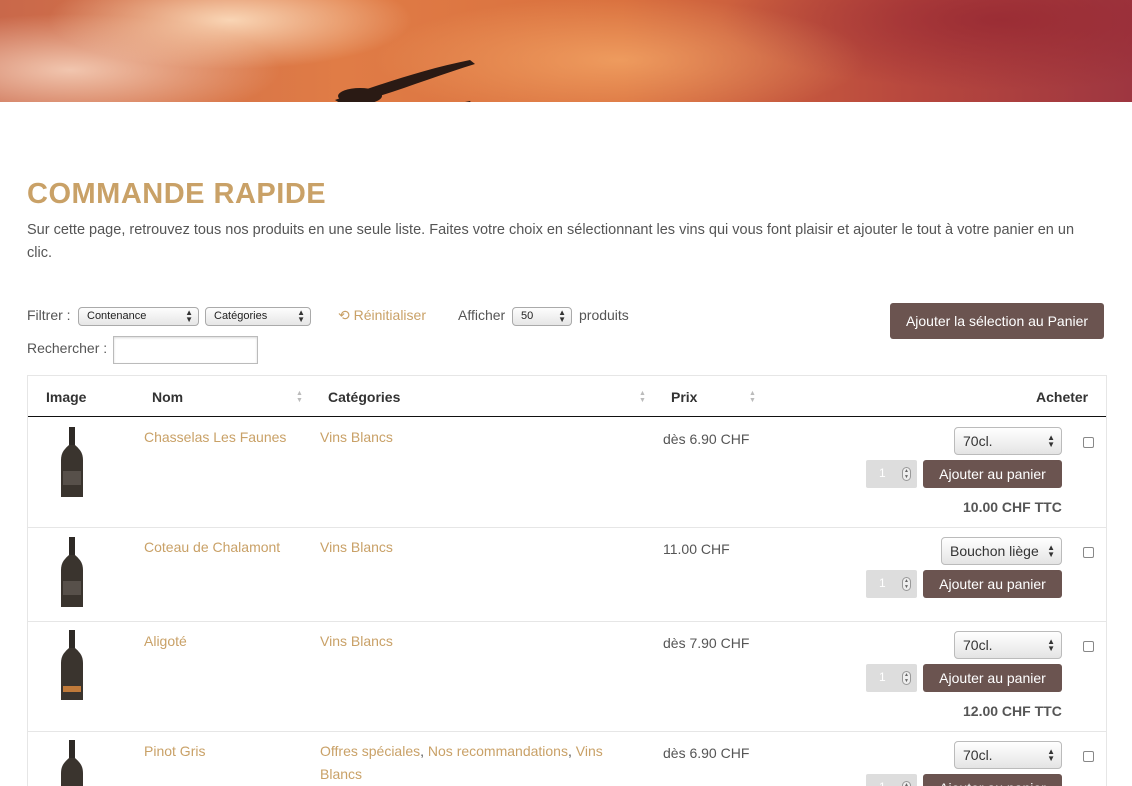  I want to click on hero-banner, so click(566, 51).